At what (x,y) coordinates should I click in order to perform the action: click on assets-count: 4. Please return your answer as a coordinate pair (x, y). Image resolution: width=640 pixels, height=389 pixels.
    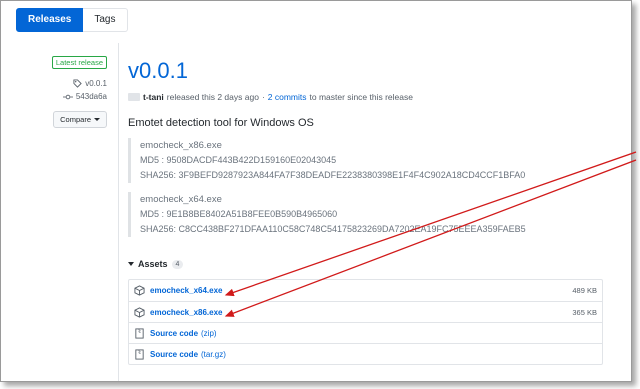
    Looking at the image, I should click on (177, 264).